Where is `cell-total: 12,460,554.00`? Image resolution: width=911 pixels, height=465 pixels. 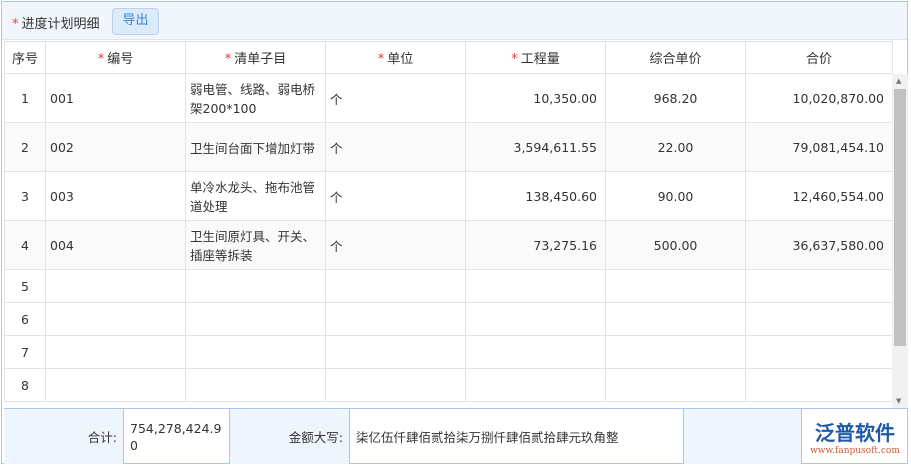 cell-total: 12,460,554.00 is located at coordinates (819, 196).